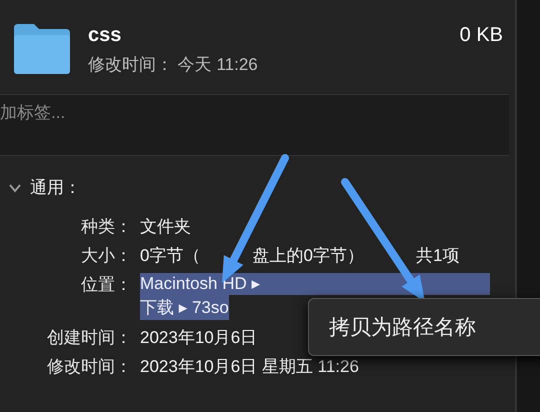 The width and height of the screenshot is (540, 412). I want to click on field-label: 修改时间：, so click(89, 367).